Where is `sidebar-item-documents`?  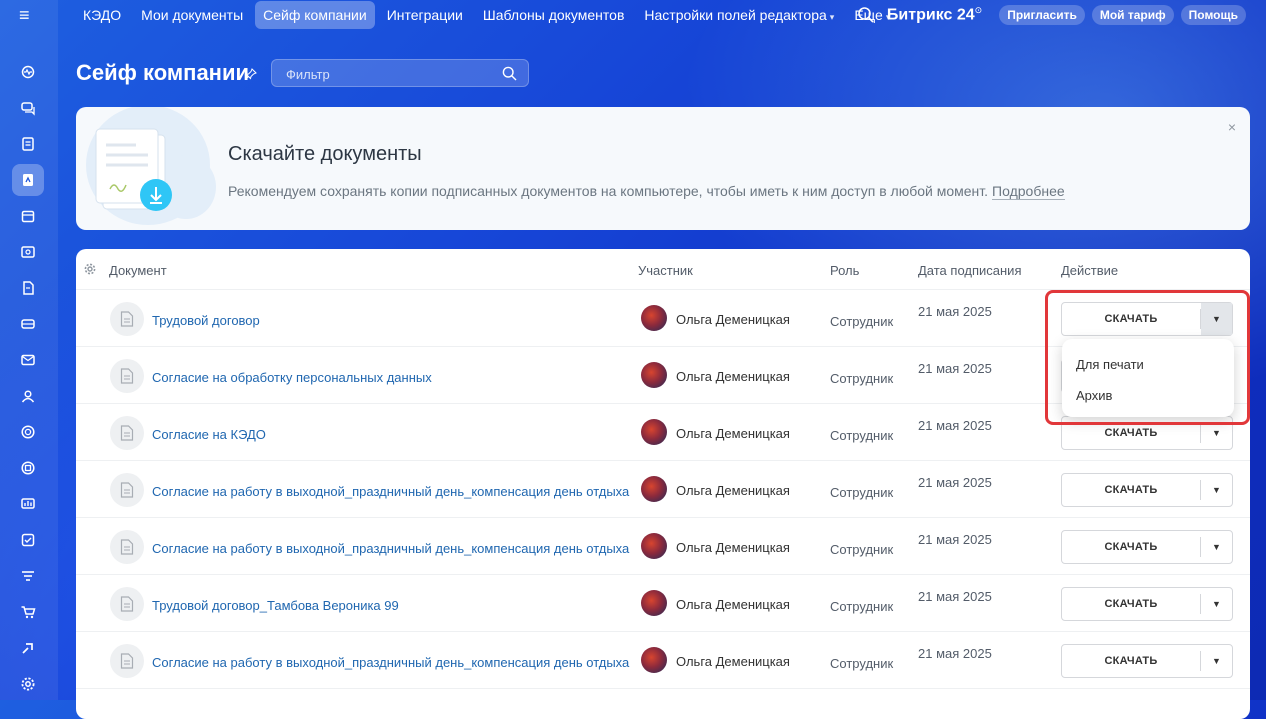 sidebar-item-documents is located at coordinates (28, 288).